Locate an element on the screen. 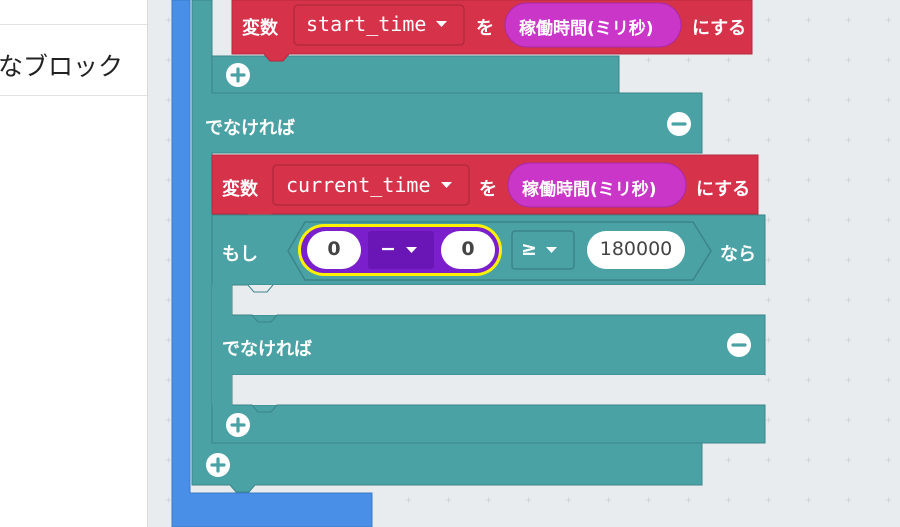 The height and width of the screenshot is (527, 900). inner-else-label: でなければ is located at coordinates (267, 349).